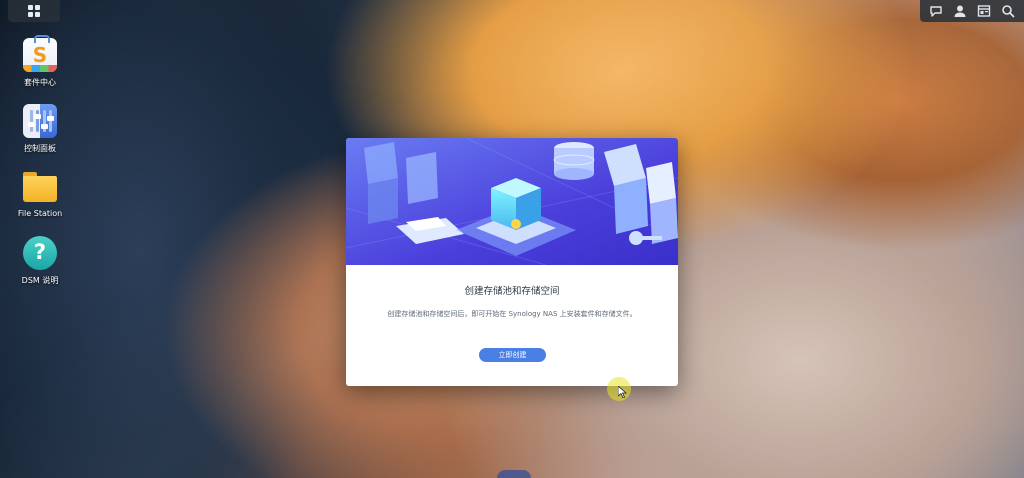 The width and height of the screenshot is (1024, 478). What do you see at coordinates (1008, 11) in the screenshot?
I see `search-icon` at bounding box center [1008, 11].